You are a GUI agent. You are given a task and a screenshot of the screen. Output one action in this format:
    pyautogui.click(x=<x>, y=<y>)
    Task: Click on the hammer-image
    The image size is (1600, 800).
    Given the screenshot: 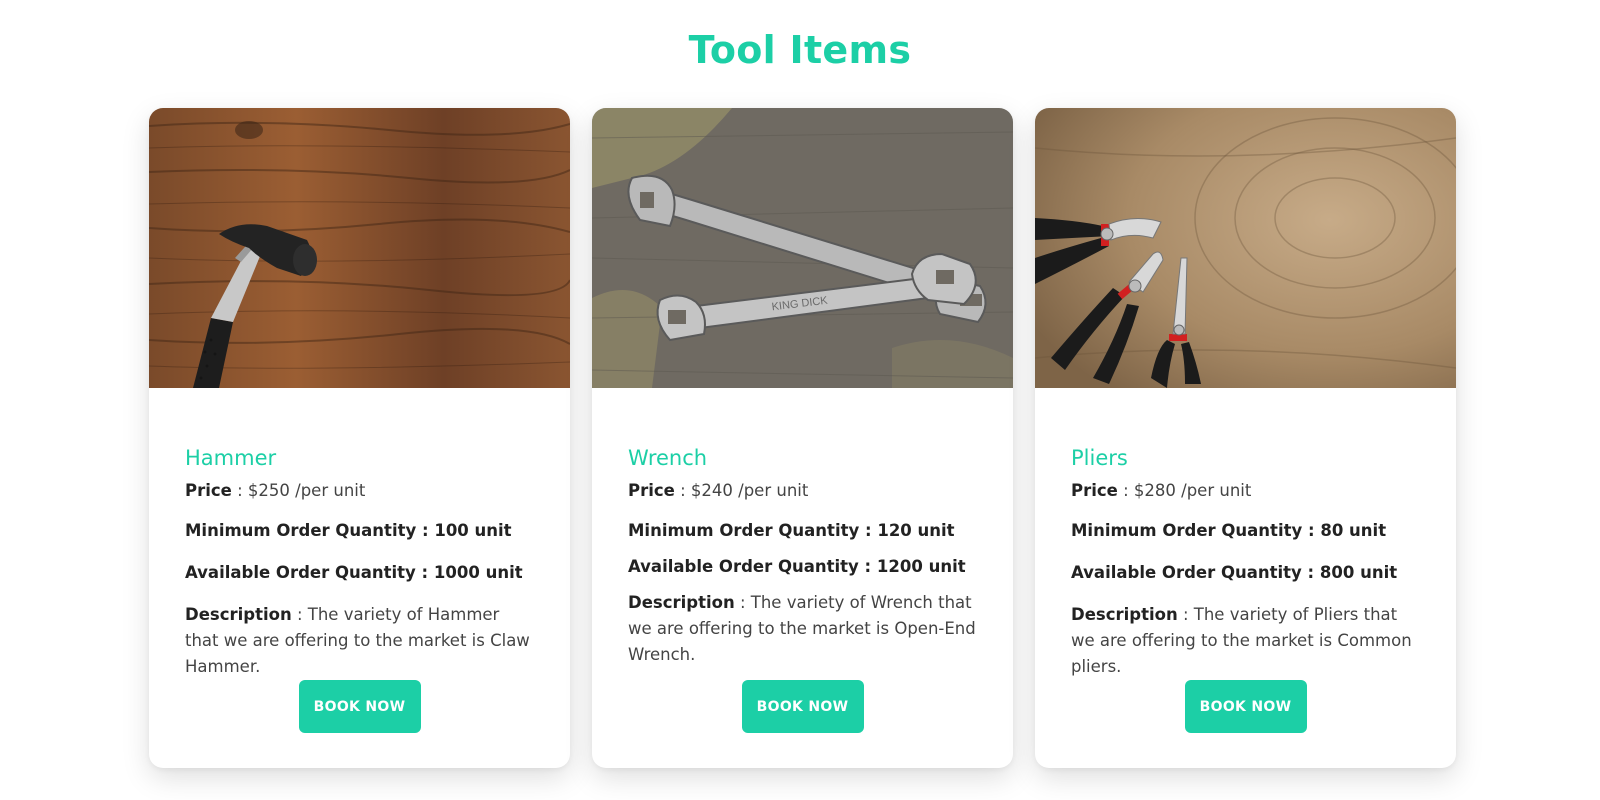 What is the action you would take?
    pyautogui.click(x=359, y=248)
    